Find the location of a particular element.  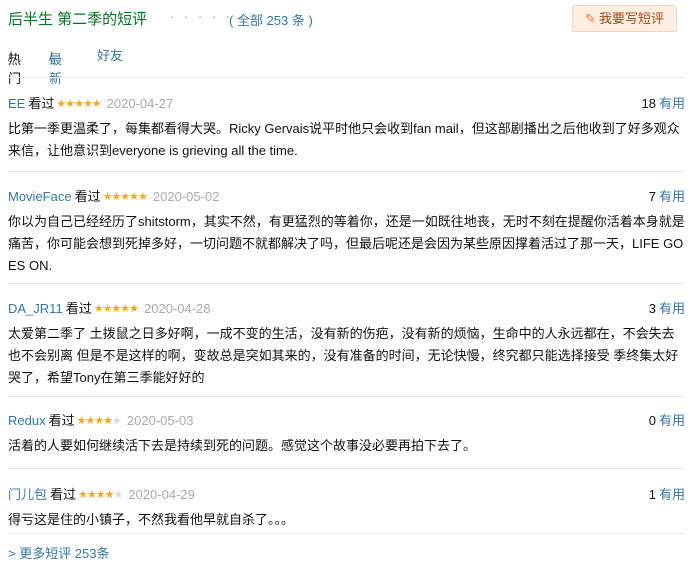

section-title: 后半生 第二季的短评 is located at coordinates (78, 19).